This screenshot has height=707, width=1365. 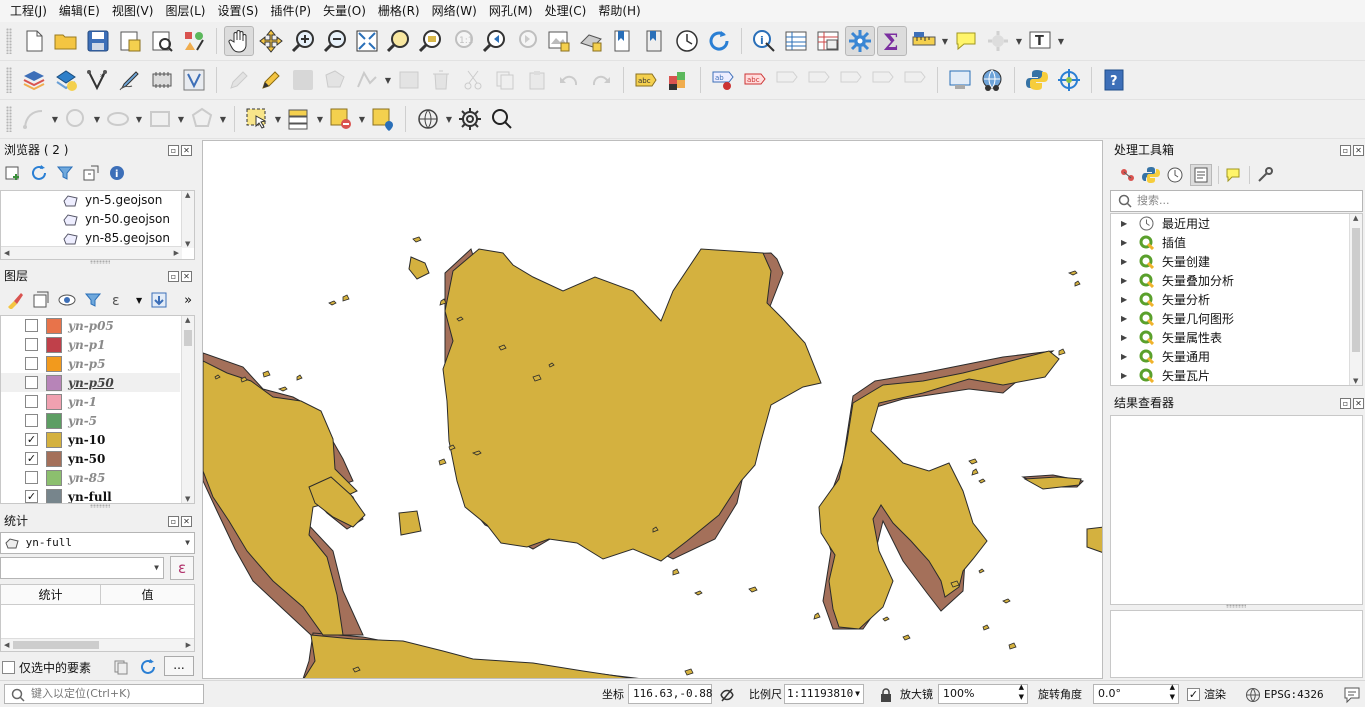 I want to click on menu-item-1: 编辑(E), so click(x=79, y=11).